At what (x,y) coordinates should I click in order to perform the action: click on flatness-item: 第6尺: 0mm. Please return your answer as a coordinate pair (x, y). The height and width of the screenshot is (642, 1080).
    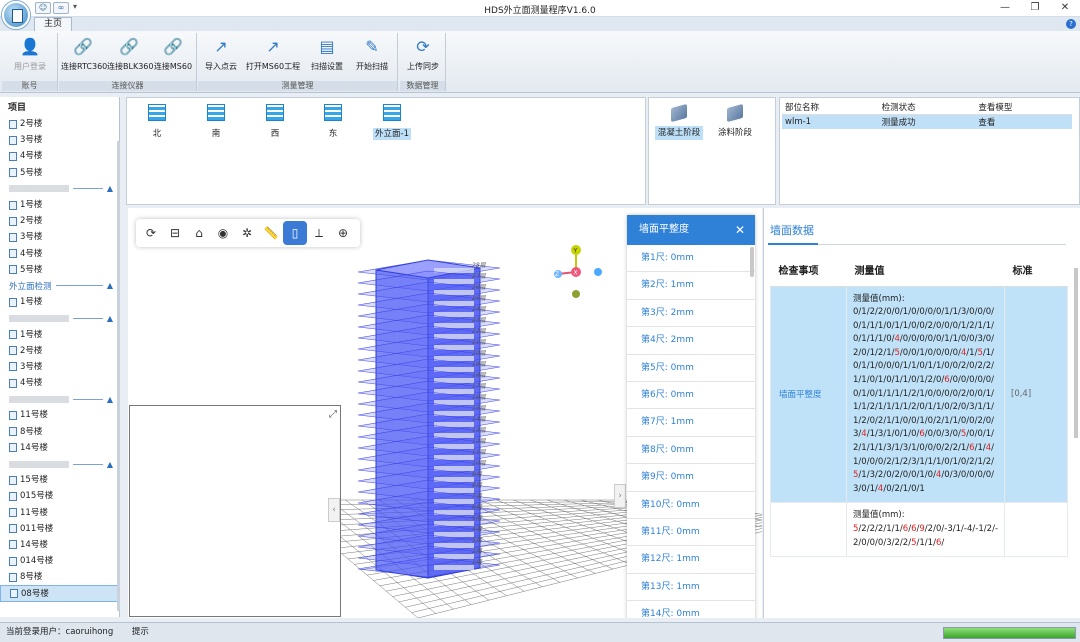
    Looking at the image, I should click on (691, 396).